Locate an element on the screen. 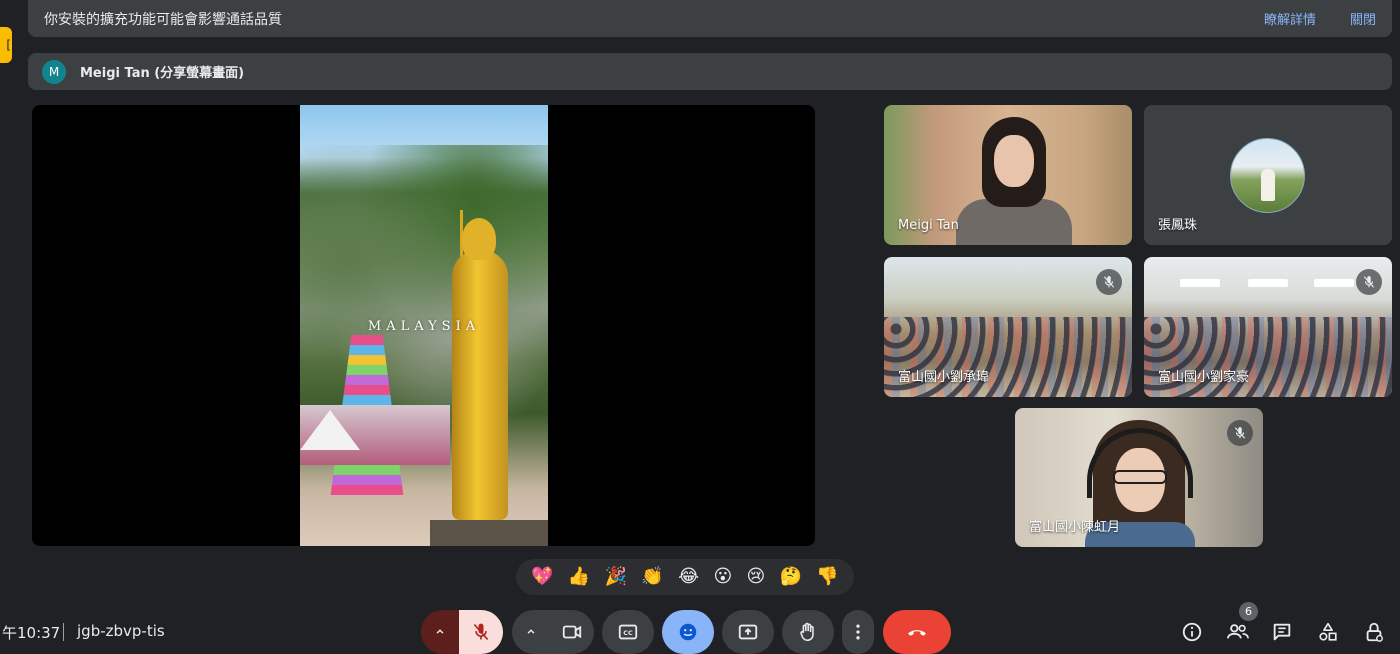 The height and width of the screenshot is (654, 1400). reaction-heart: 💖 is located at coordinates (542, 577).